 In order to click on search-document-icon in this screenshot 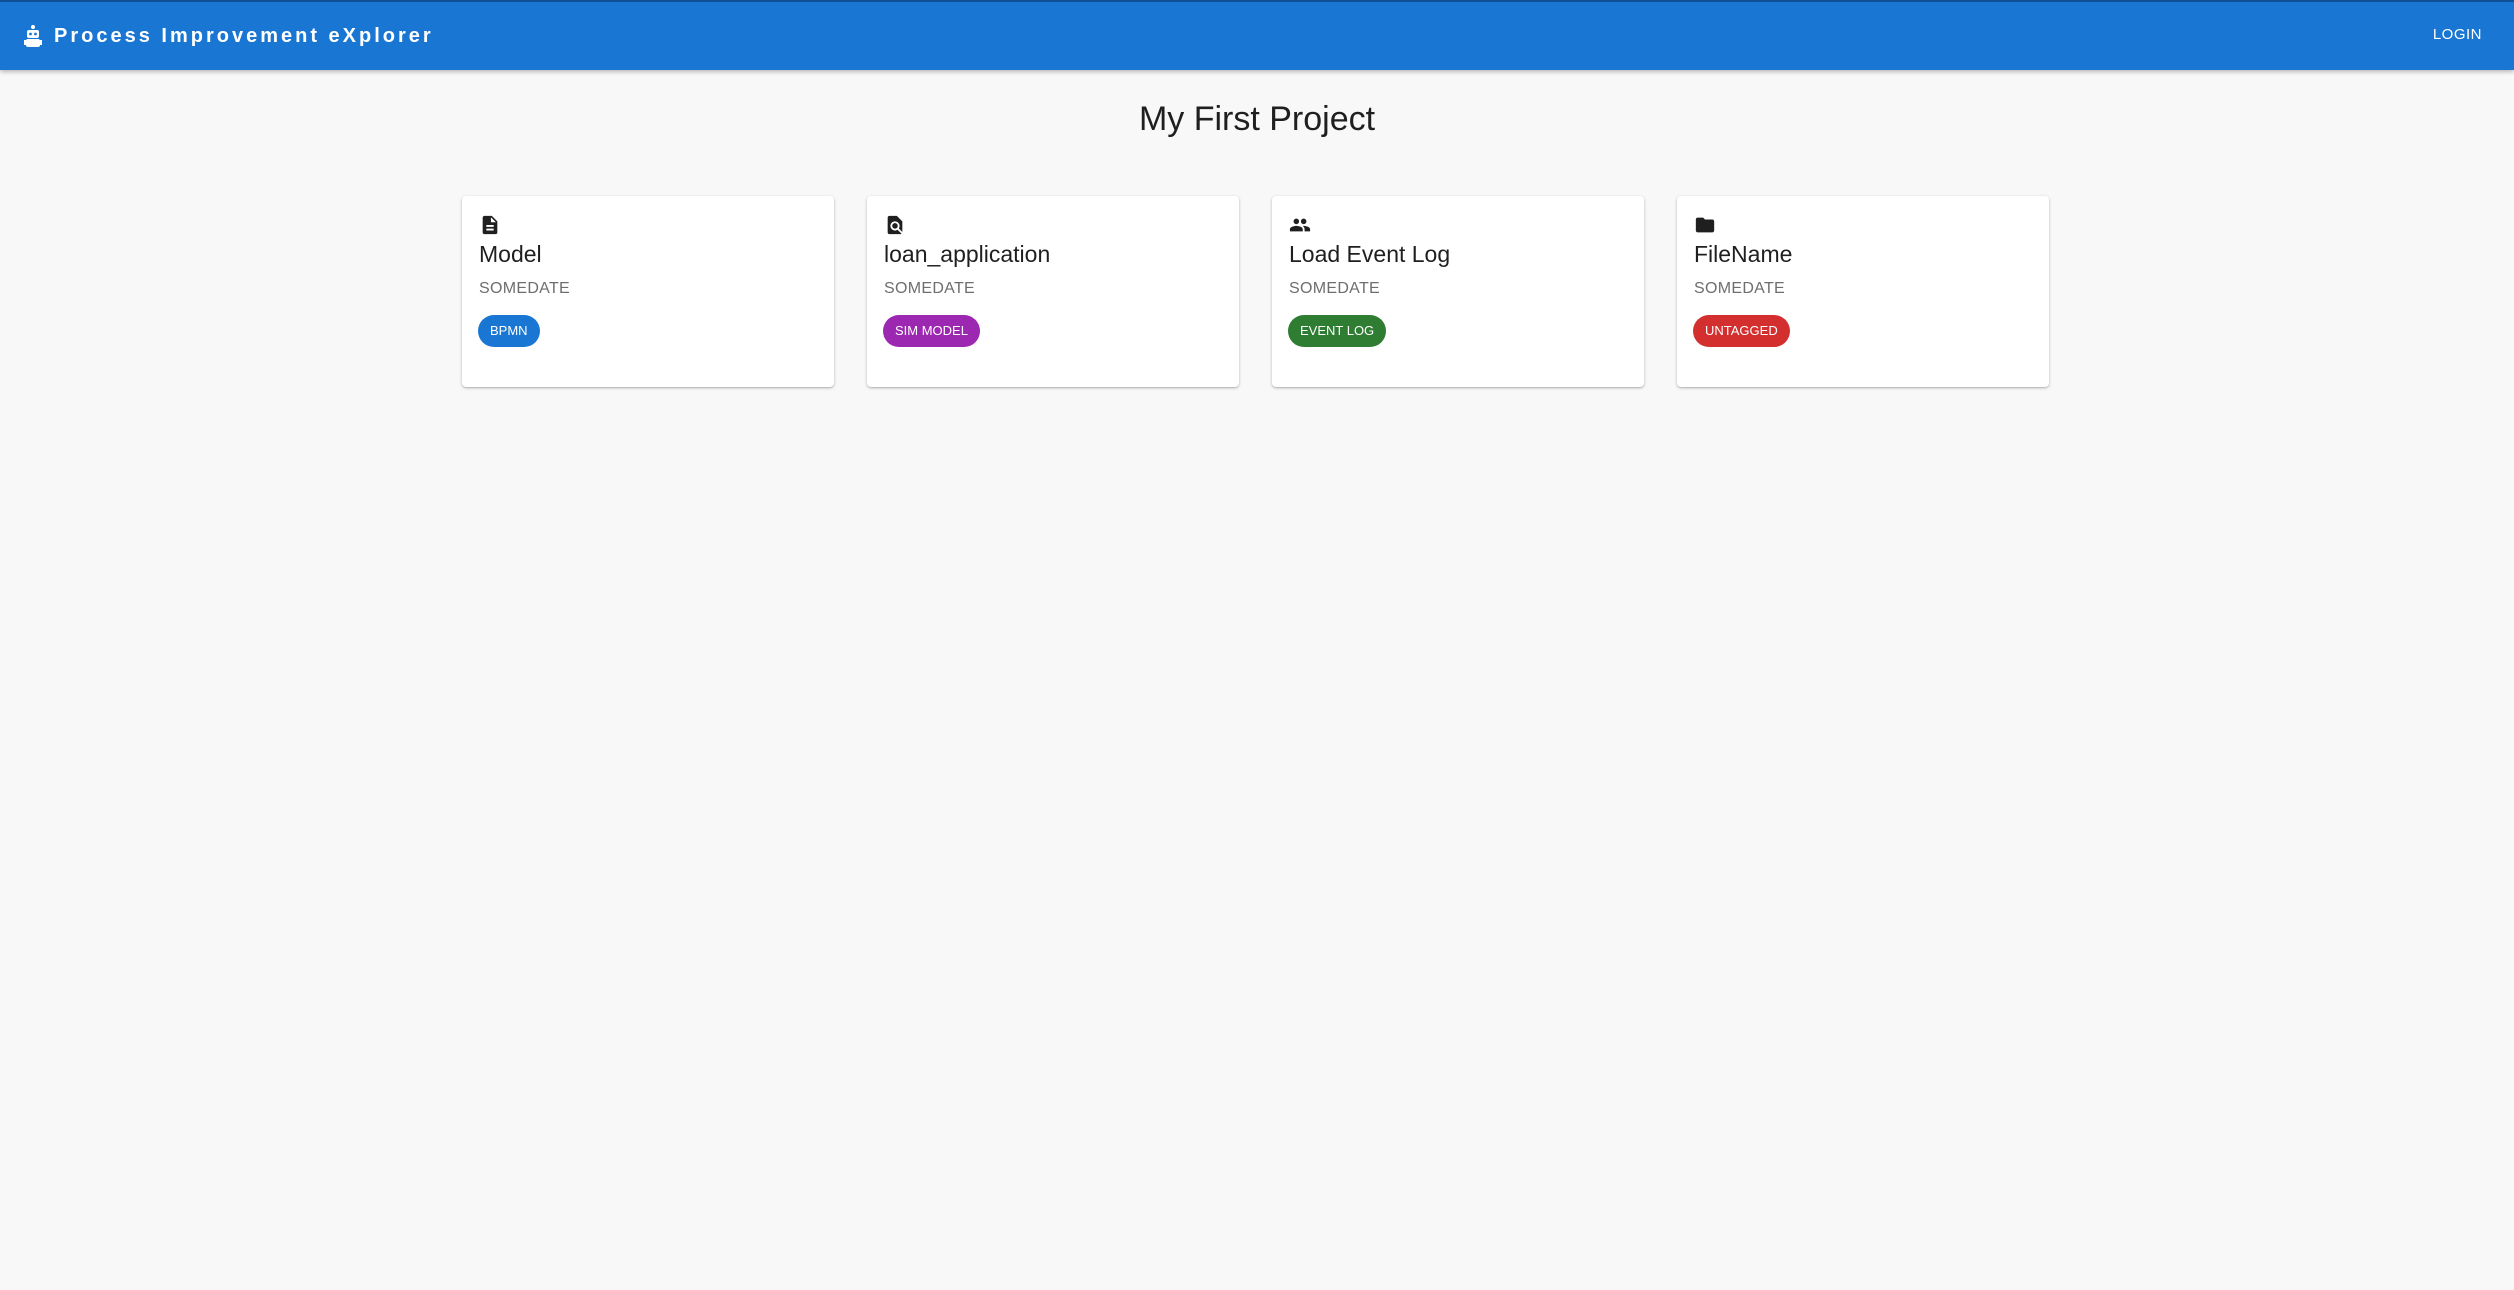, I will do `click(895, 225)`.